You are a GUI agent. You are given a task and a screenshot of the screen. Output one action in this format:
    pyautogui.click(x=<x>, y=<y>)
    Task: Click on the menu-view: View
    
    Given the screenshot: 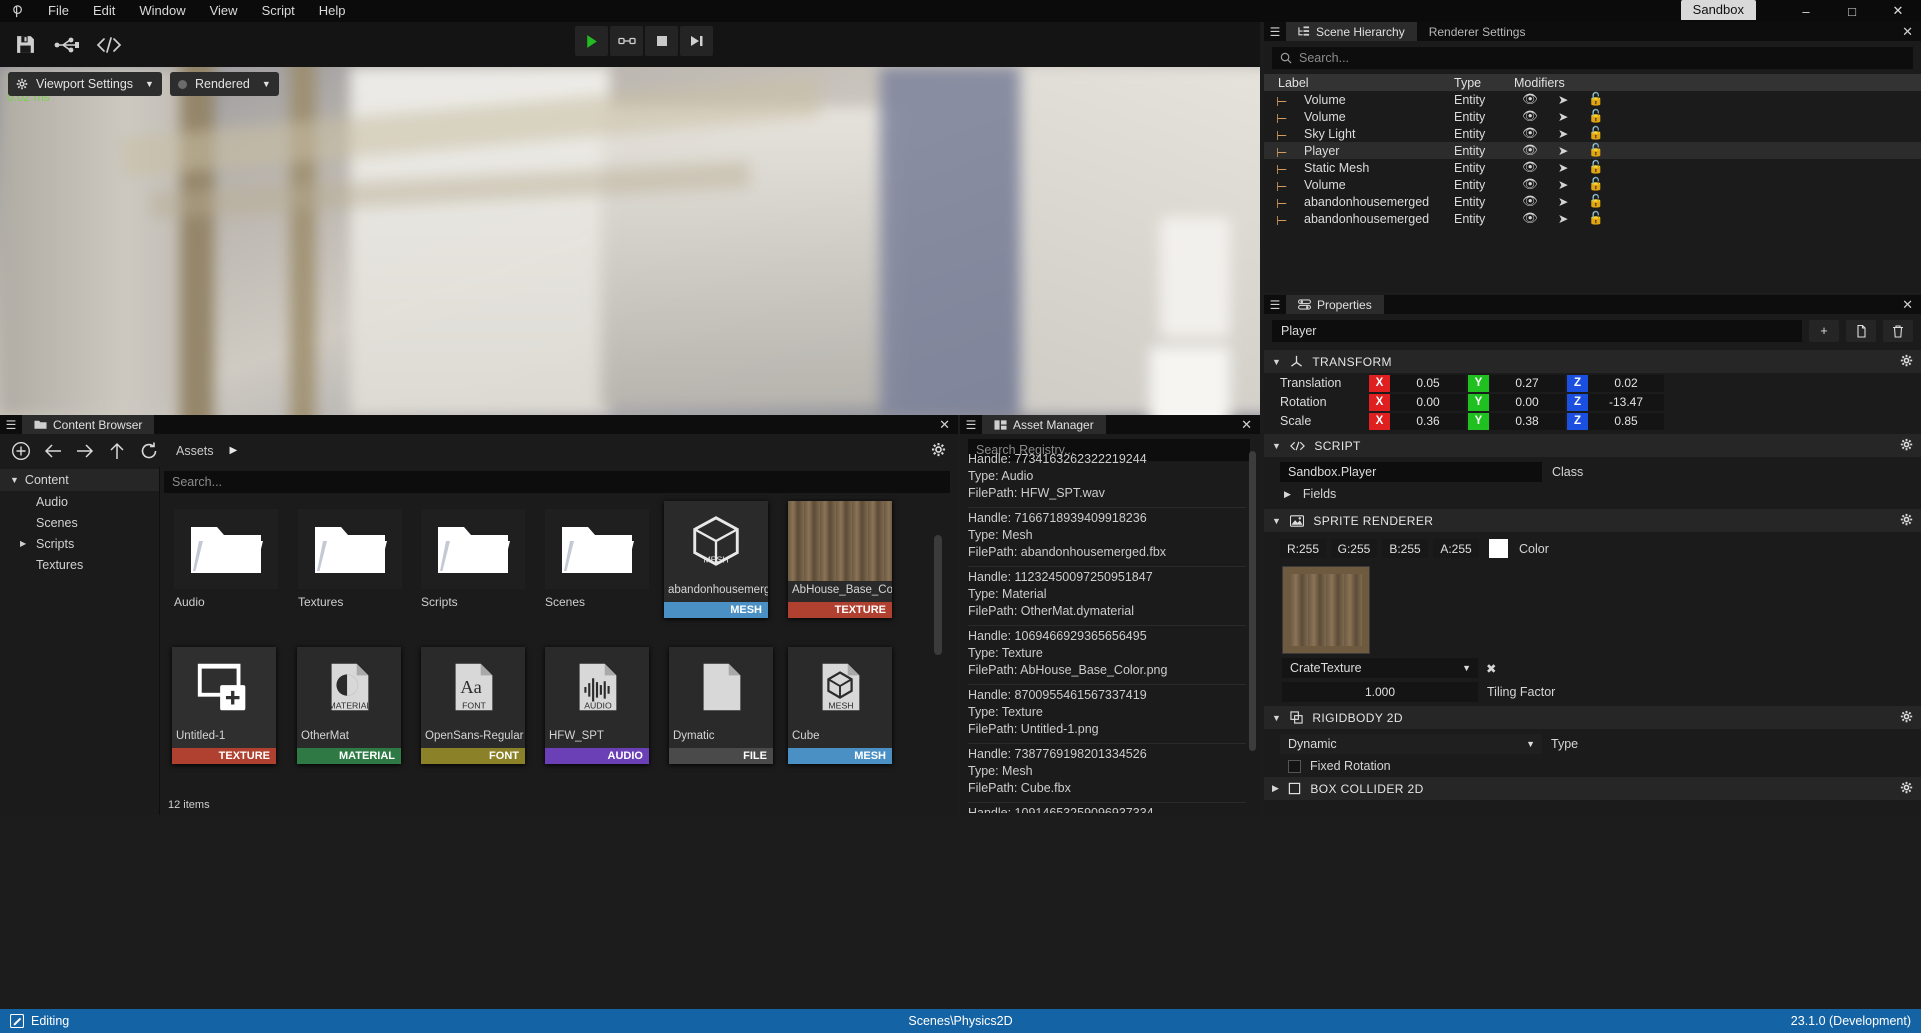 What is the action you would take?
    pyautogui.click(x=224, y=11)
    